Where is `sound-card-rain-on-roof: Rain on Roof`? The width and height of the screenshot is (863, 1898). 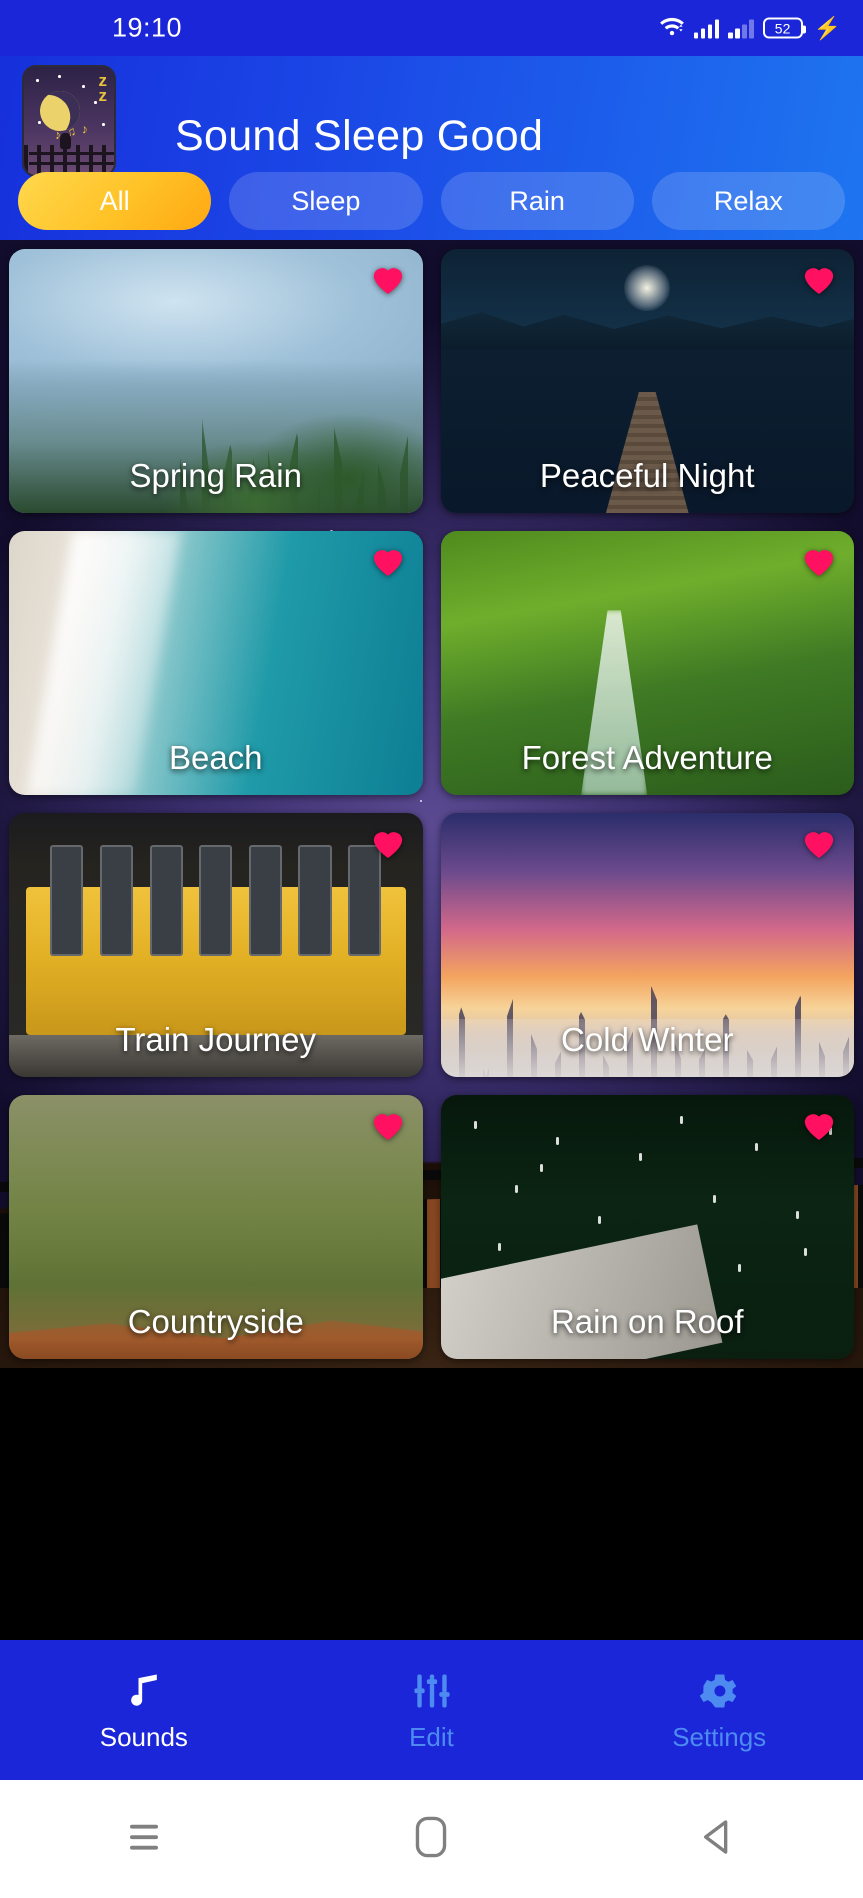 sound-card-rain-on-roof: Rain on Roof is located at coordinates (647, 1227).